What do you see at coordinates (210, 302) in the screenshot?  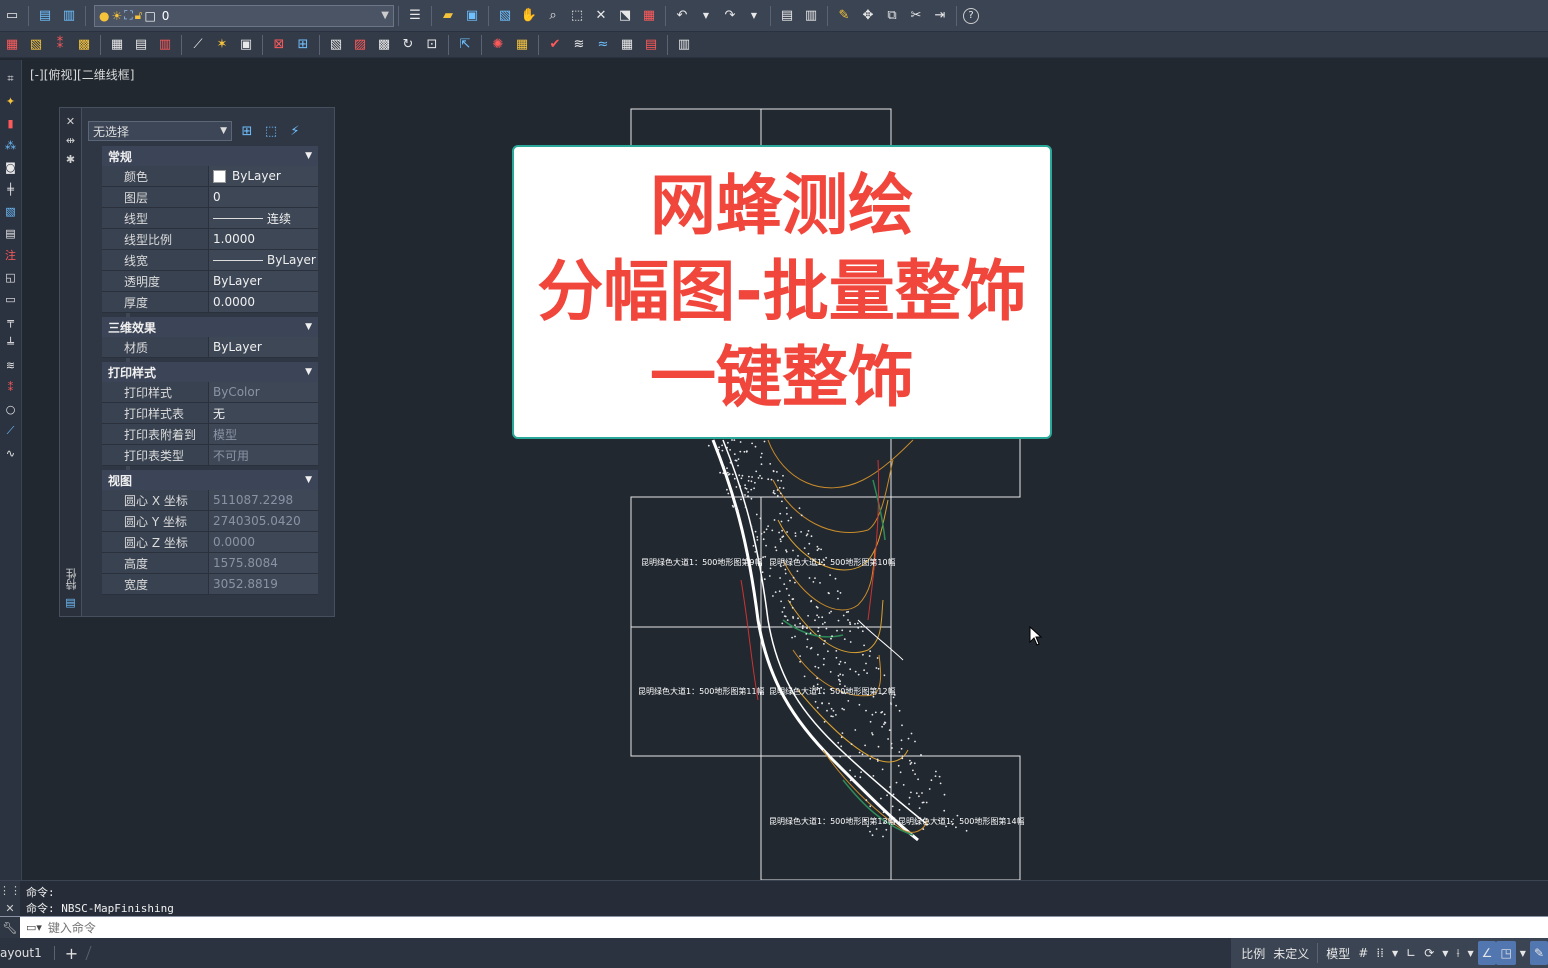 I see `property-row: 厚度 0.0000` at bounding box center [210, 302].